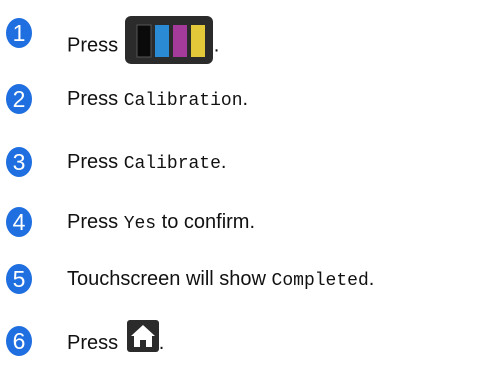 Image resolution: width=494 pixels, height=367 pixels. Describe the element at coordinates (247, 338) in the screenshot. I see `step-6: 6 Press .` at that location.